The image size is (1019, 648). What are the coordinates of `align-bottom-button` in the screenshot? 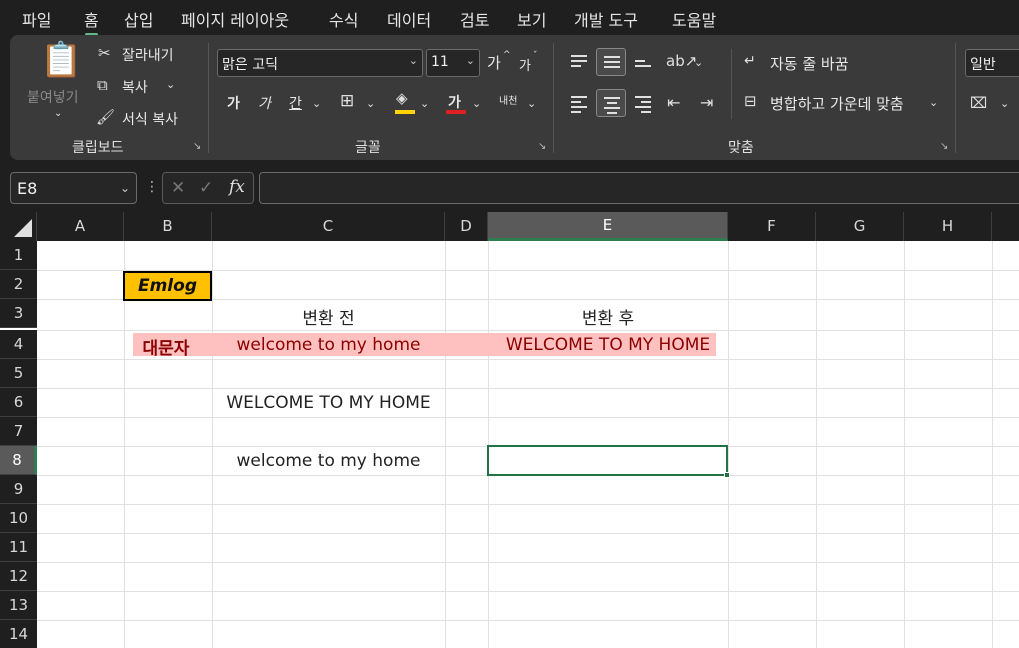 It's located at (643, 62).